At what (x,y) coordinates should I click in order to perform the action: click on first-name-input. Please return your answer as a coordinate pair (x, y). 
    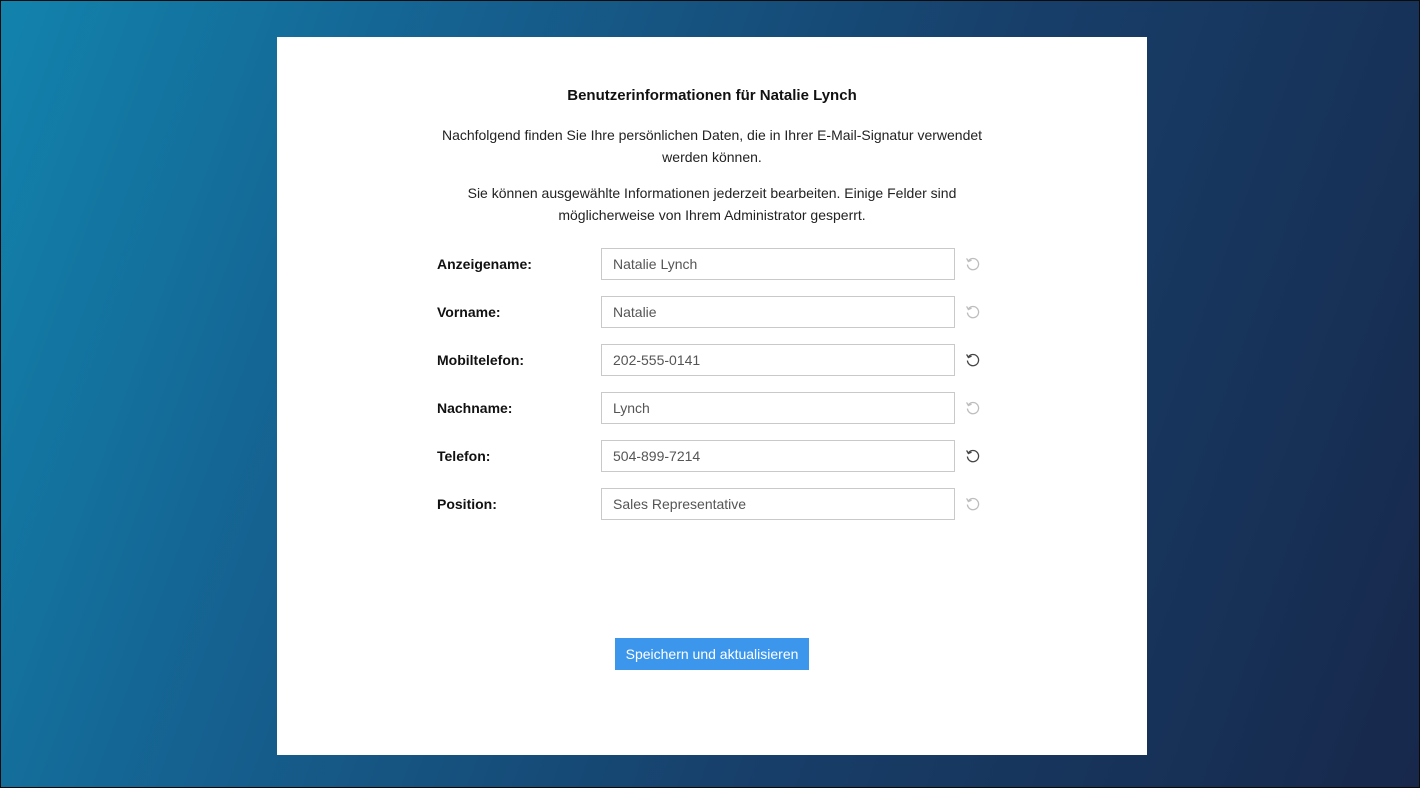
    Looking at the image, I should click on (778, 312).